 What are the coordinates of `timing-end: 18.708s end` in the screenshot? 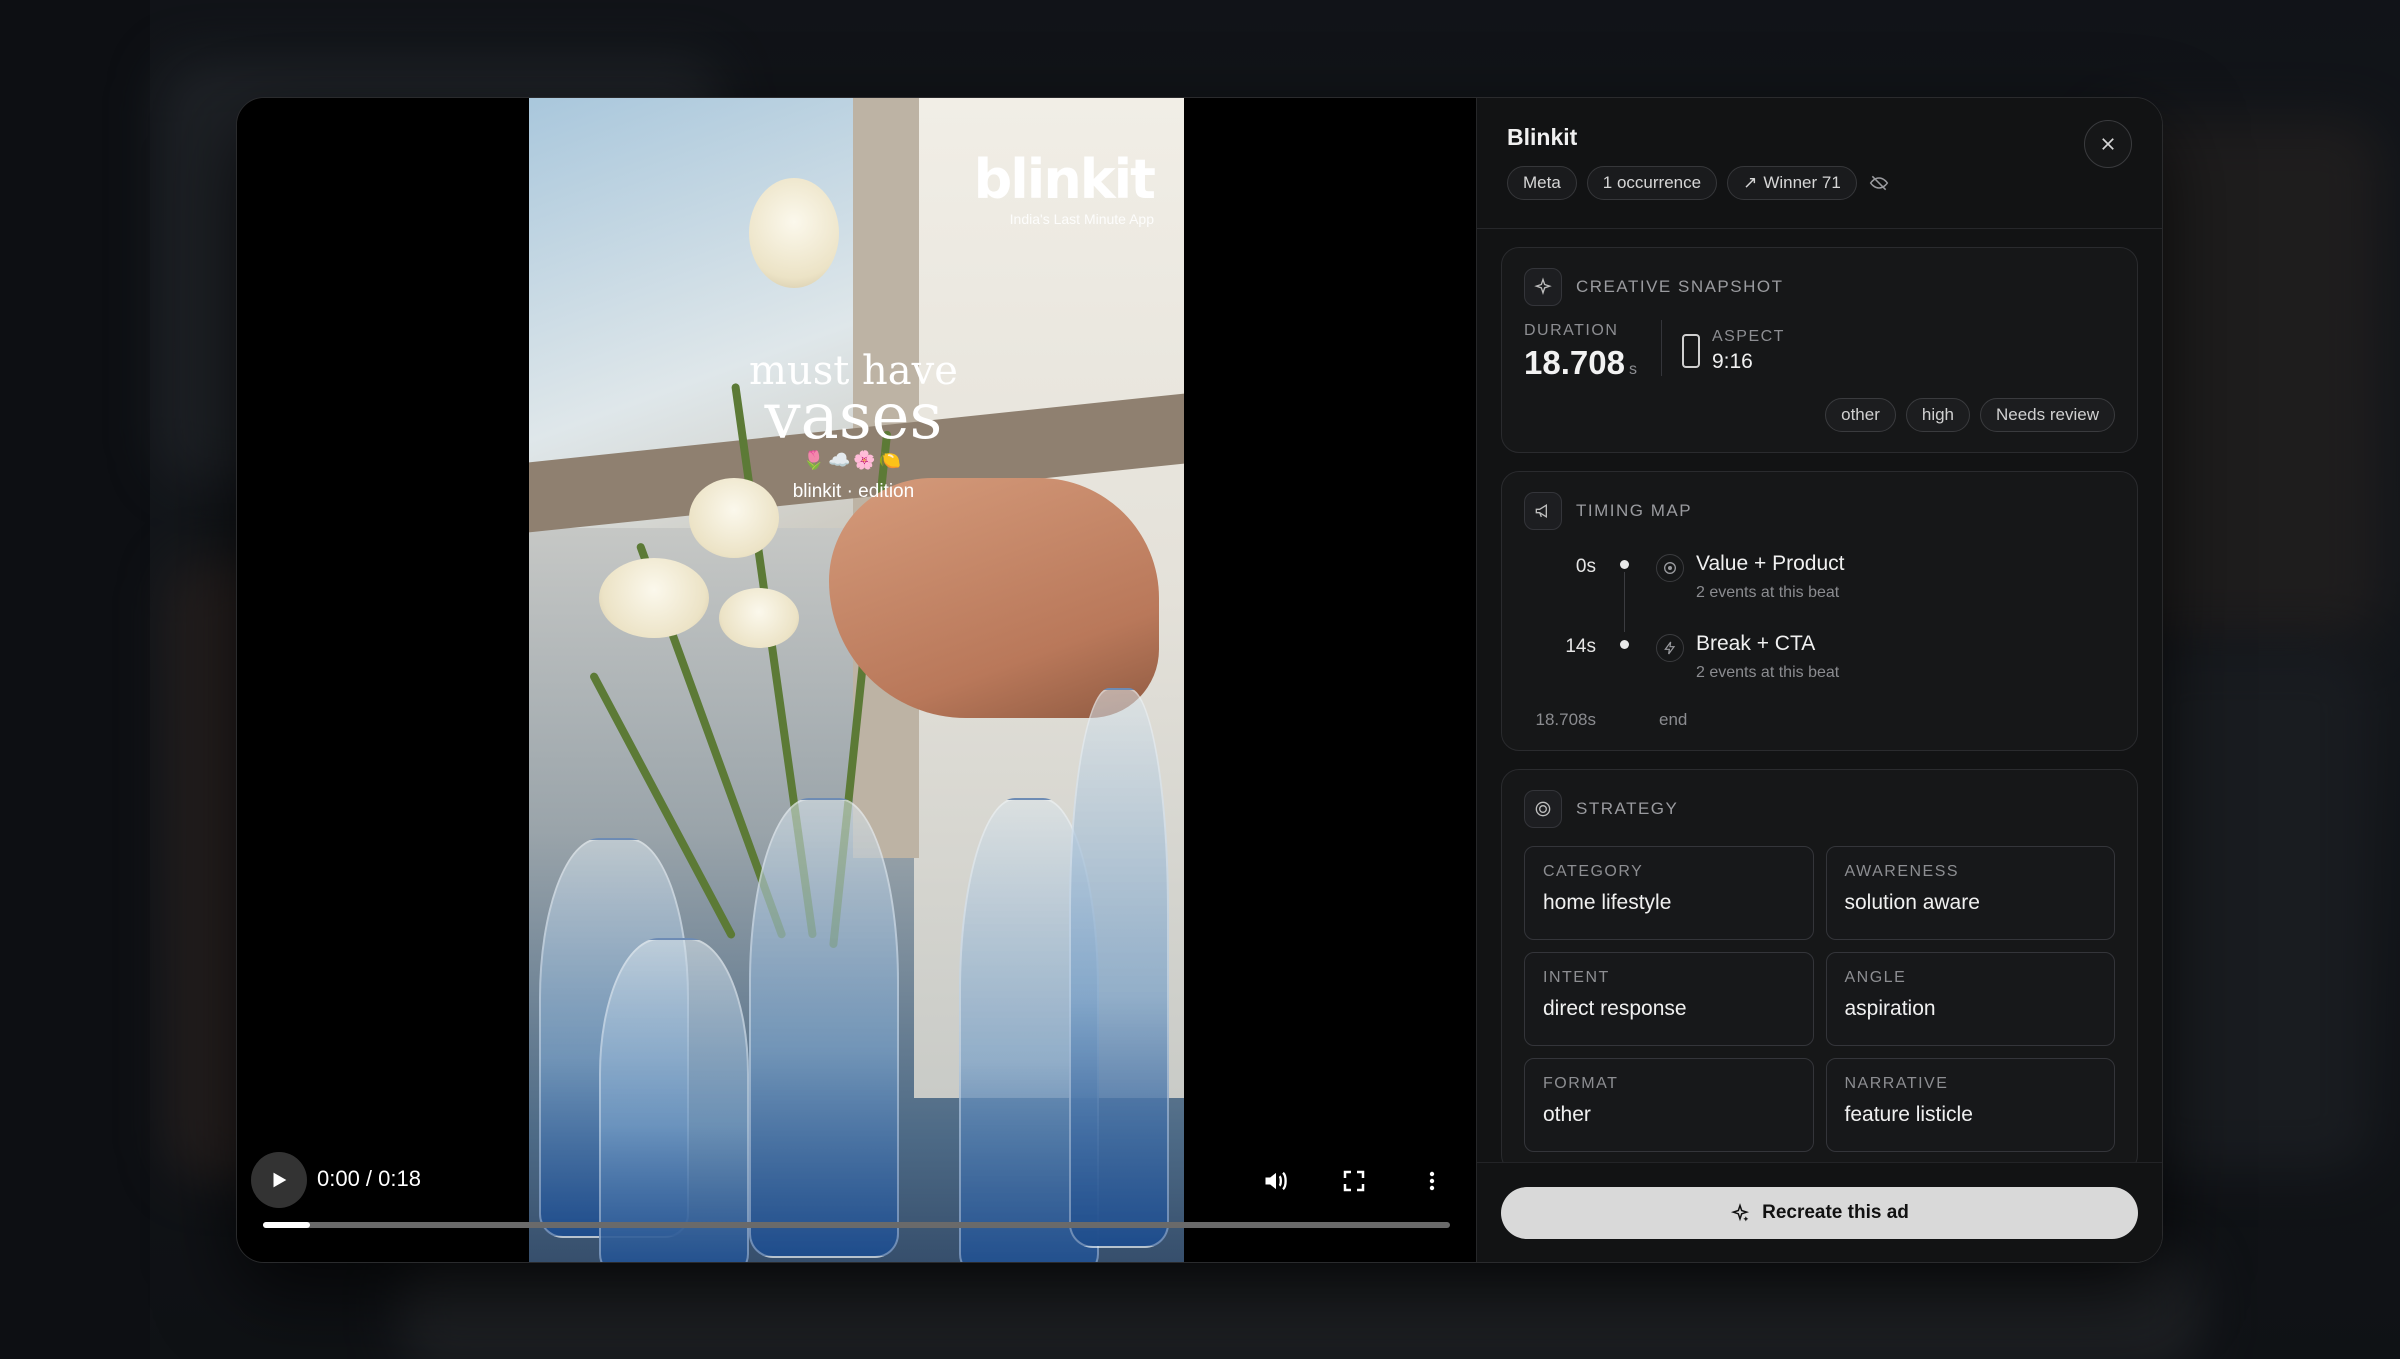 It's located at (1819, 720).